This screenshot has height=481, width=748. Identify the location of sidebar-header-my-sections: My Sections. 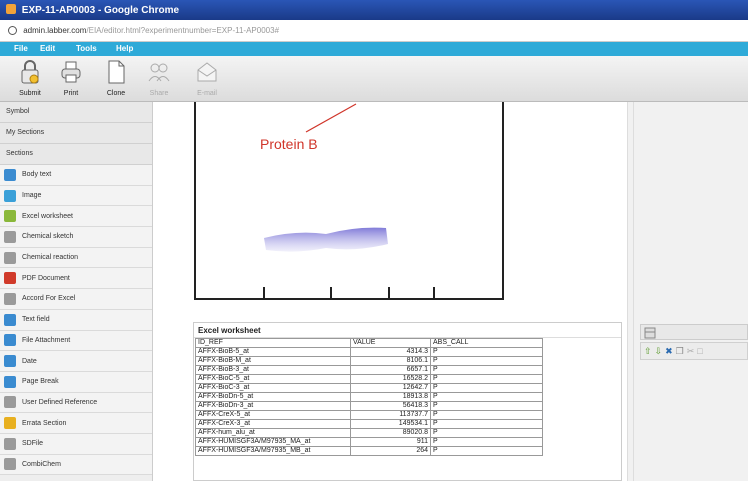
(76, 133).